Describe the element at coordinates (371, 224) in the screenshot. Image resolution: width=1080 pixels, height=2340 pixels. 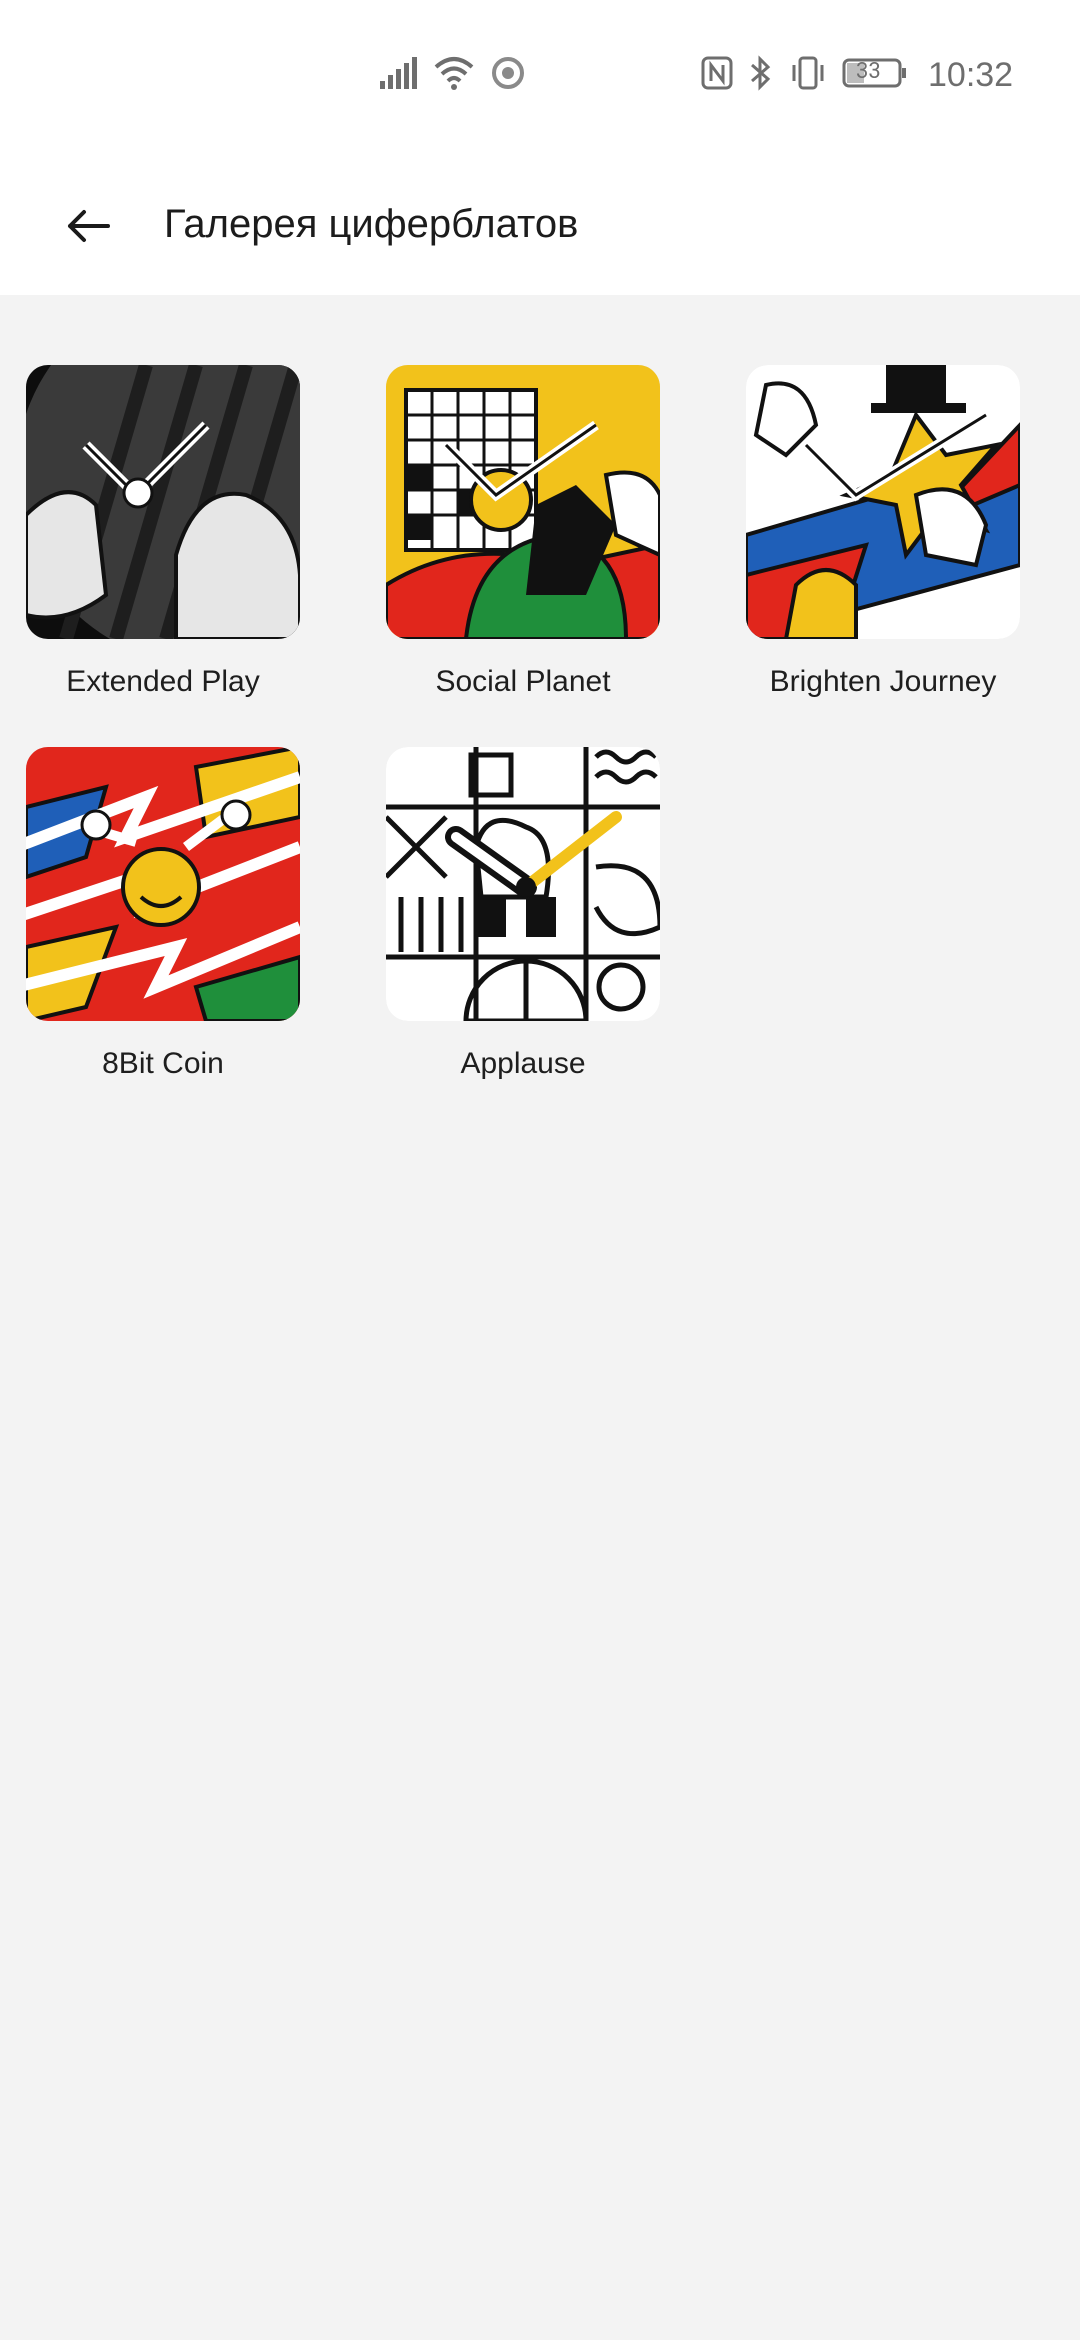
I see `page-title: Галерея циферблатов` at that location.